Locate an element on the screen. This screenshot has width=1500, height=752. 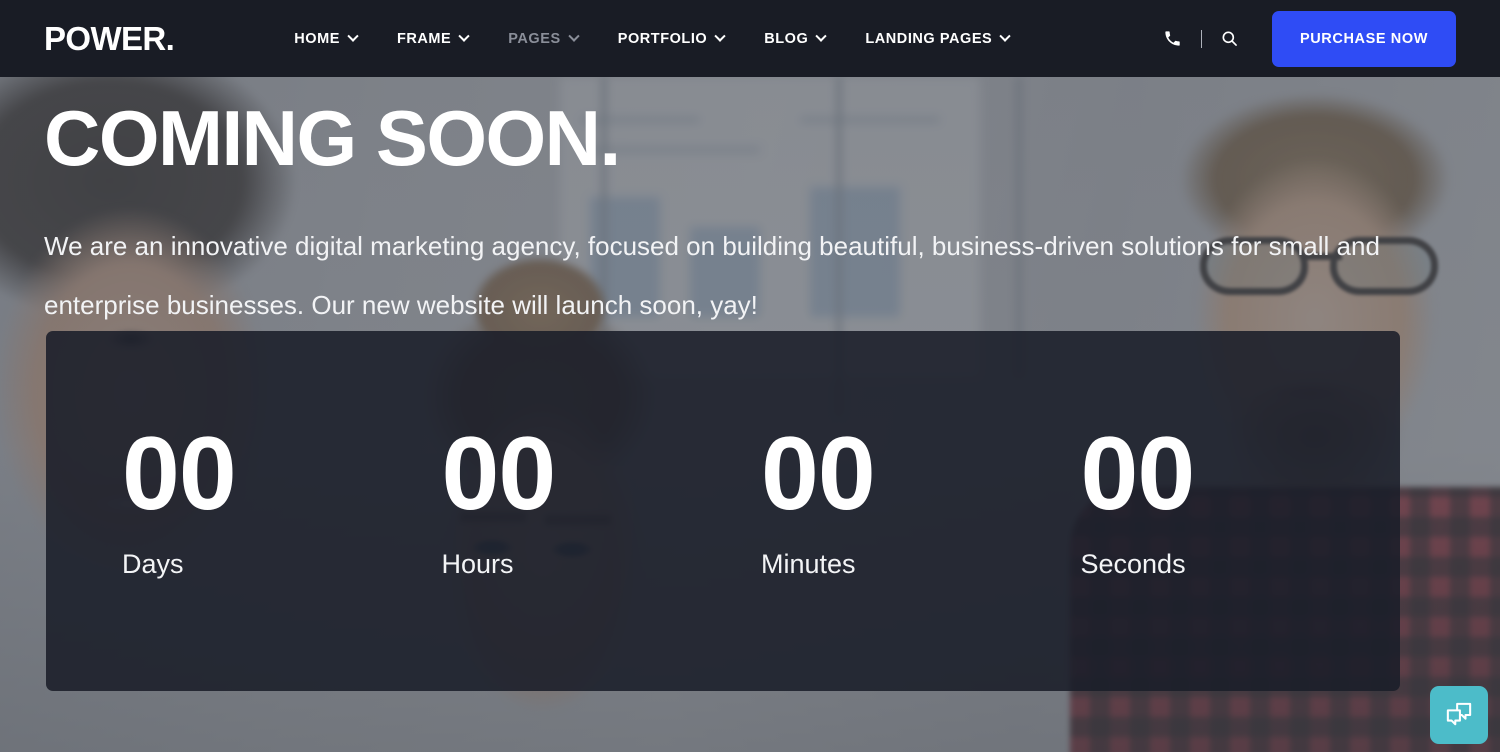
nav-label: PORTFOLIO is located at coordinates (662, 38).